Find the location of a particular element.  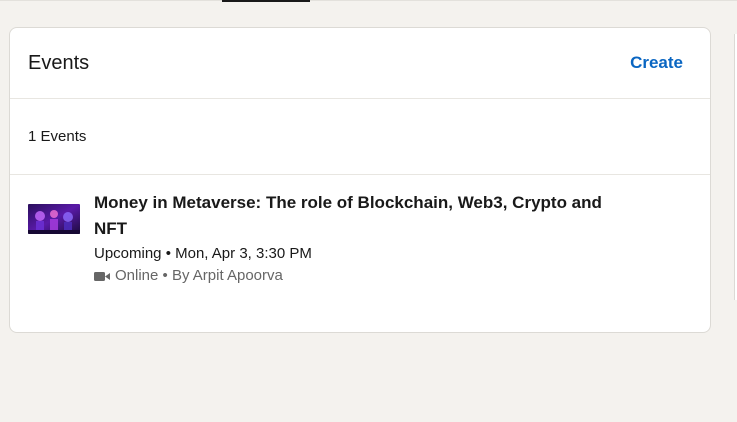

event-meta-text: Online • By Arpit Apoorva is located at coordinates (199, 275).